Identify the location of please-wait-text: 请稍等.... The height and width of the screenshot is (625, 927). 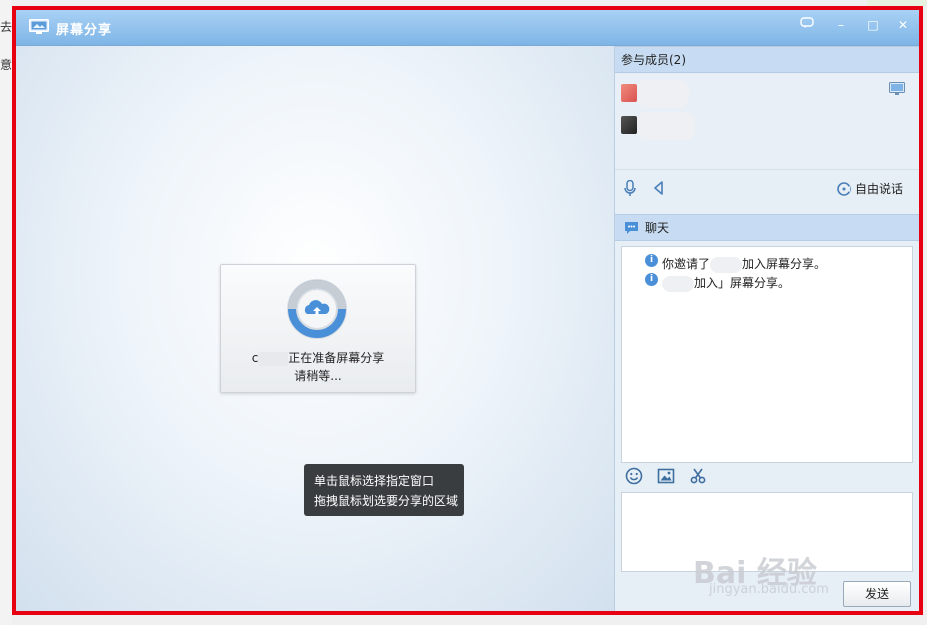
(318, 376).